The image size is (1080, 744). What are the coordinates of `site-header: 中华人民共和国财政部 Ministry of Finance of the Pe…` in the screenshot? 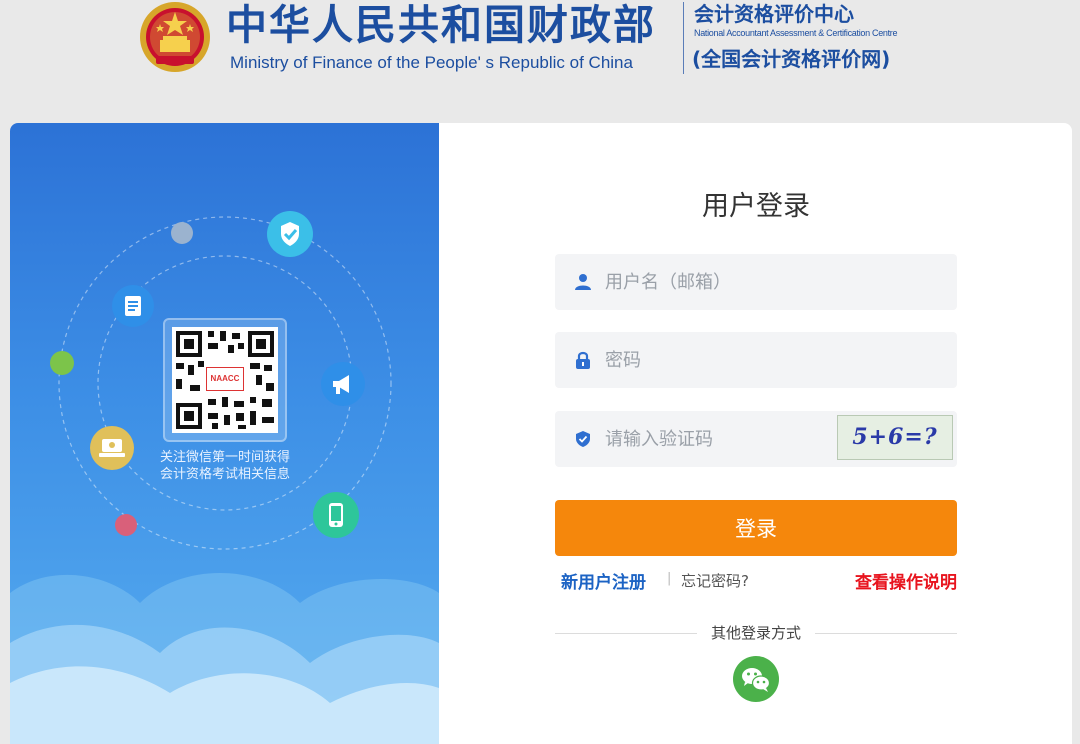 It's located at (540, 55).